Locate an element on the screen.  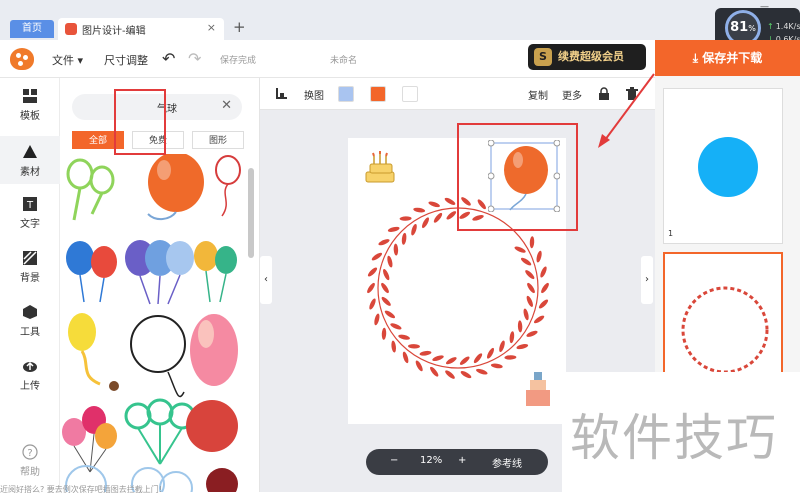
undo-icon: ↶ is located at coordinates (168, 58).